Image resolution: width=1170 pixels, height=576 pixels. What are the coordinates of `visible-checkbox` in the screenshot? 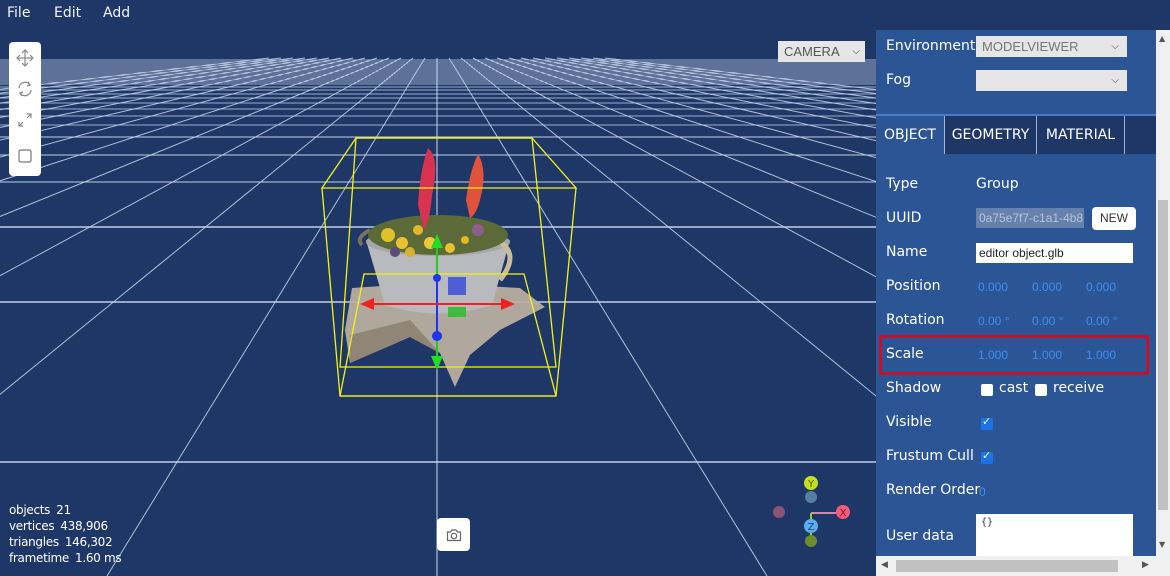 It's located at (987, 422).